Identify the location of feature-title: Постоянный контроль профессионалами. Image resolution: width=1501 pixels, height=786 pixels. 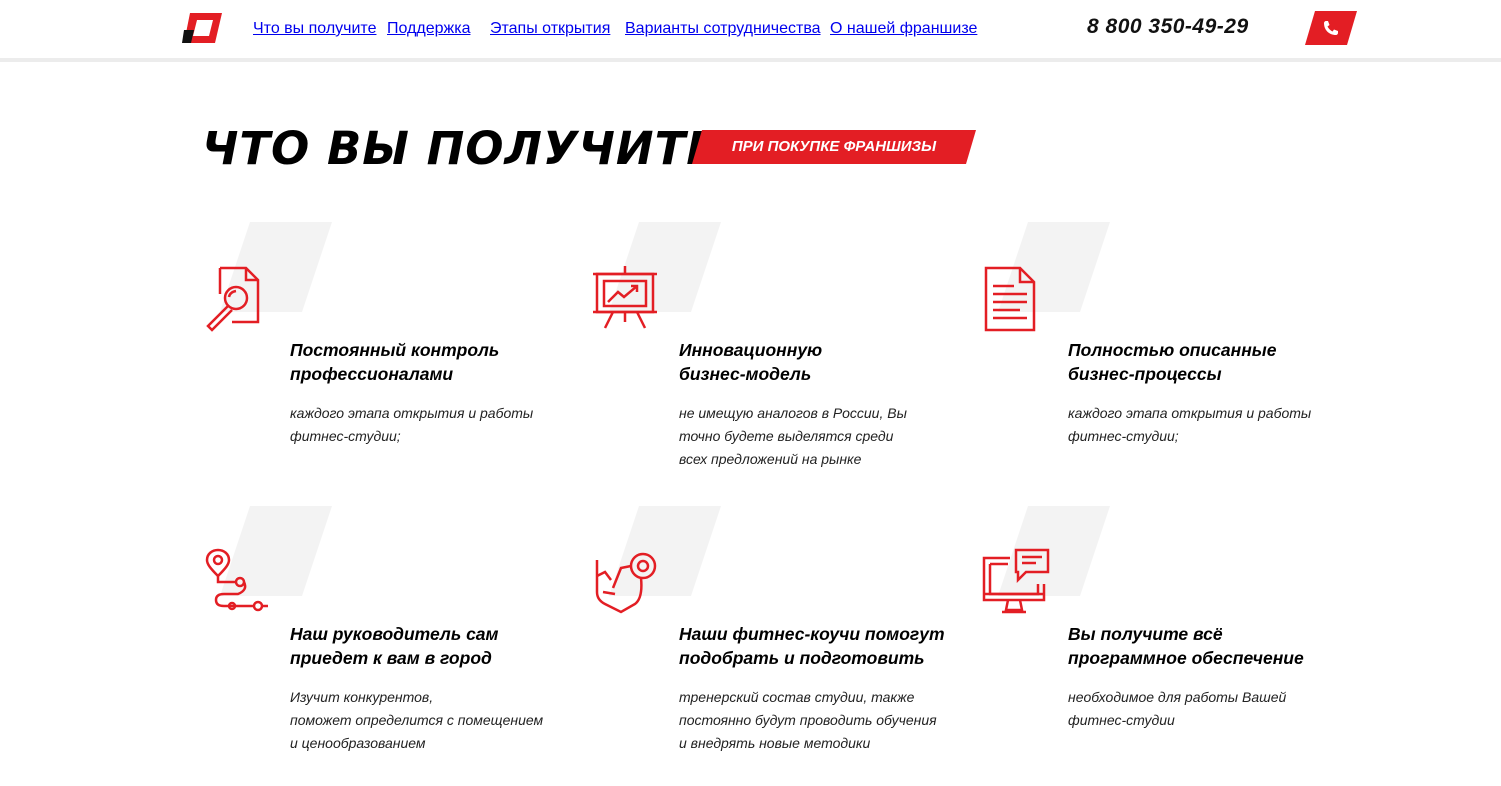
(395, 362).